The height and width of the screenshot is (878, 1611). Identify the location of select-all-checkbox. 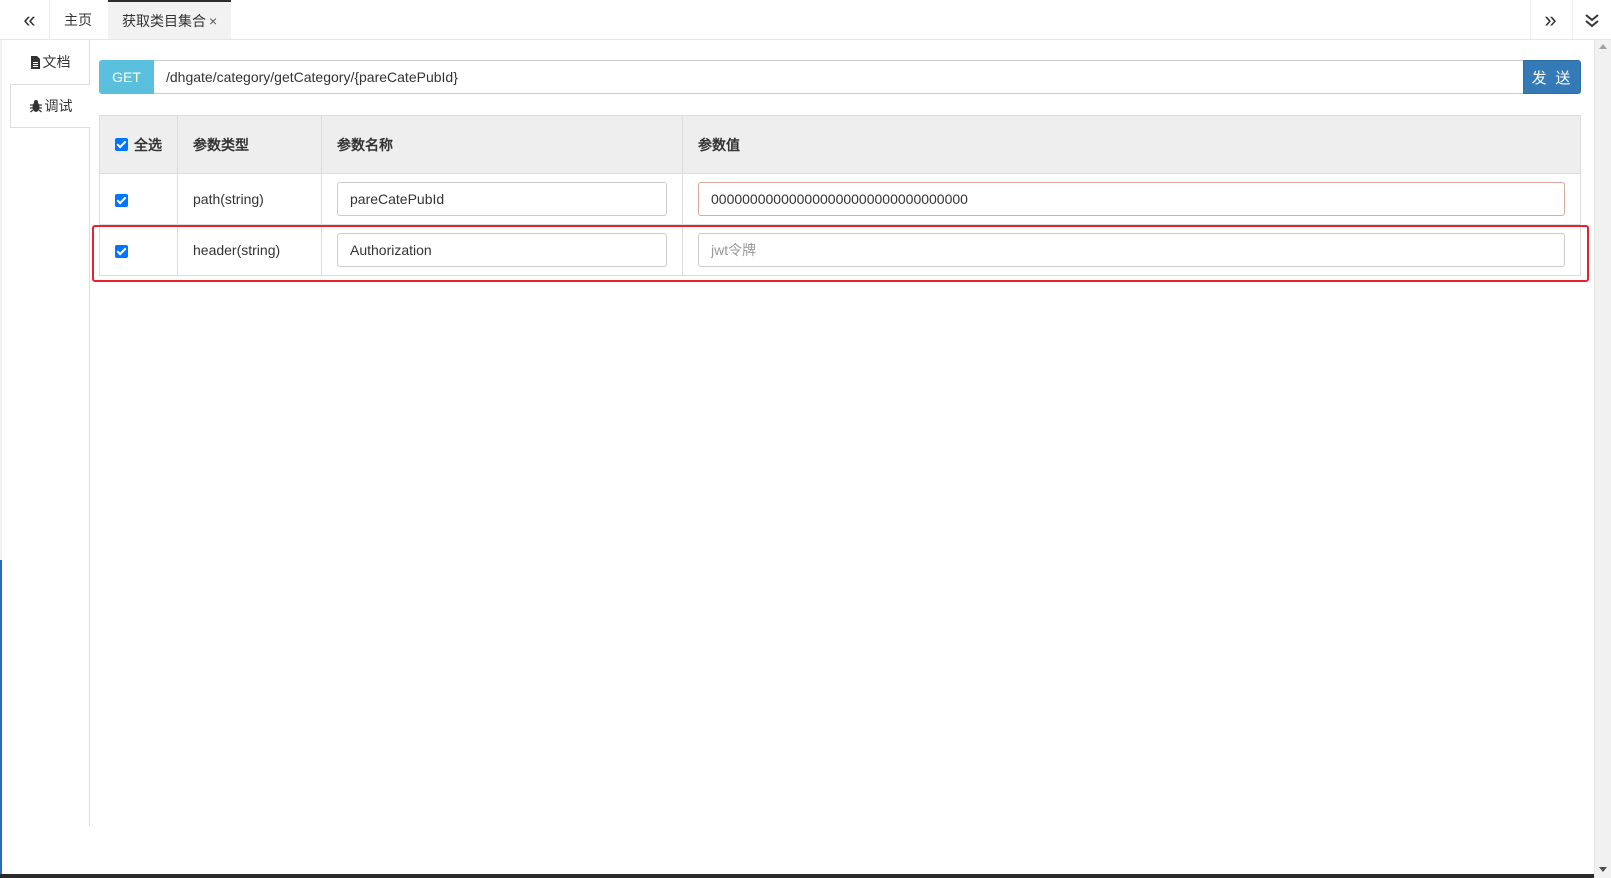
(121, 144).